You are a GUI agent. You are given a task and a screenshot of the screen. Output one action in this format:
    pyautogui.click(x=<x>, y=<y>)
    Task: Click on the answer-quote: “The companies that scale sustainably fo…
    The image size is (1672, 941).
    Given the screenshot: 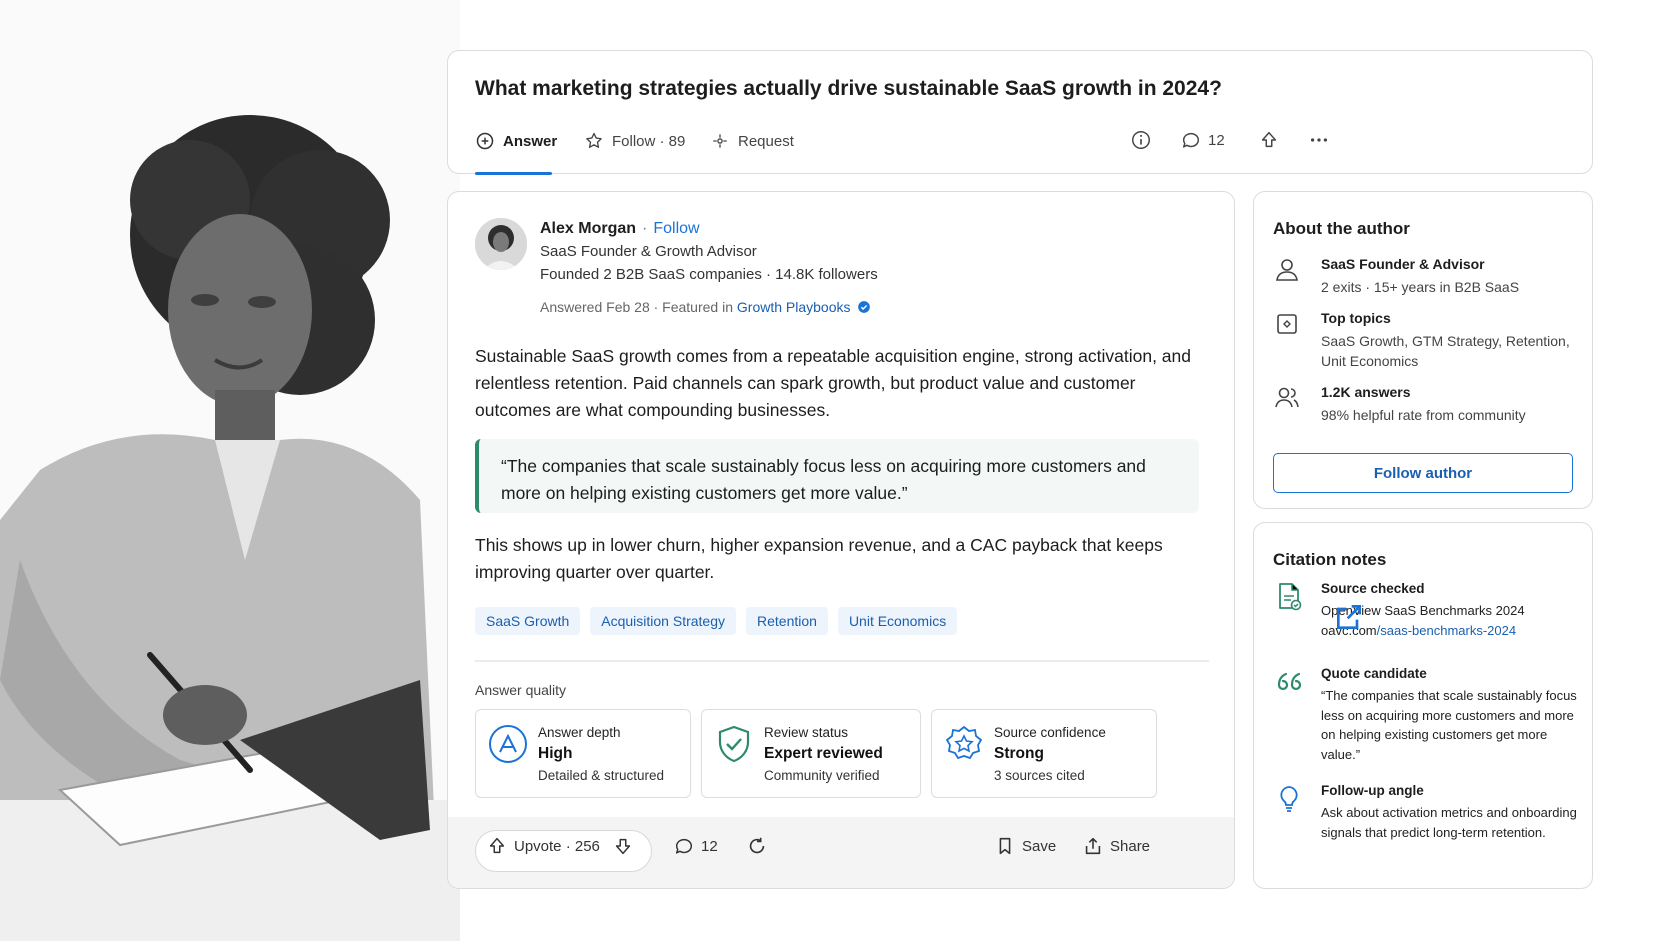 What is the action you would take?
    pyautogui.click(x=837, y=476)
    